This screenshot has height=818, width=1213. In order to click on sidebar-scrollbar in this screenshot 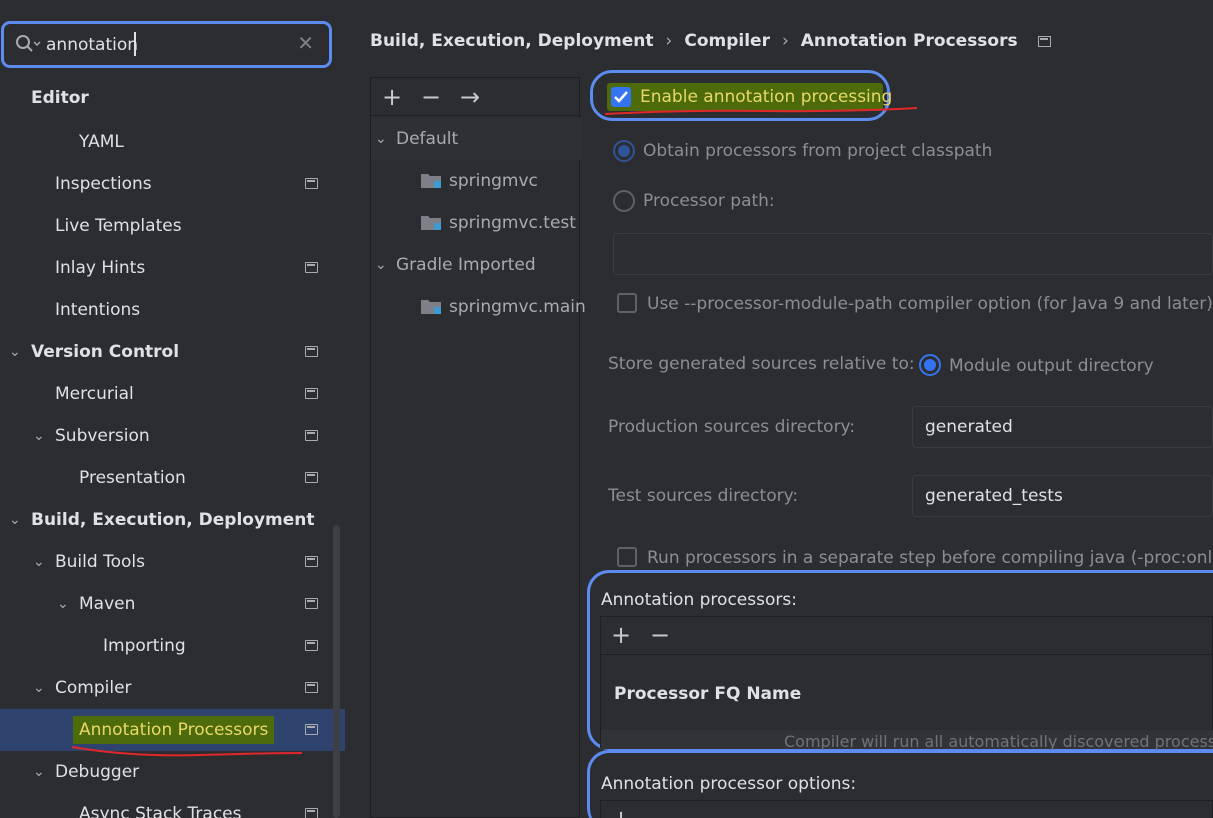, I will do `click(336, 671)`.